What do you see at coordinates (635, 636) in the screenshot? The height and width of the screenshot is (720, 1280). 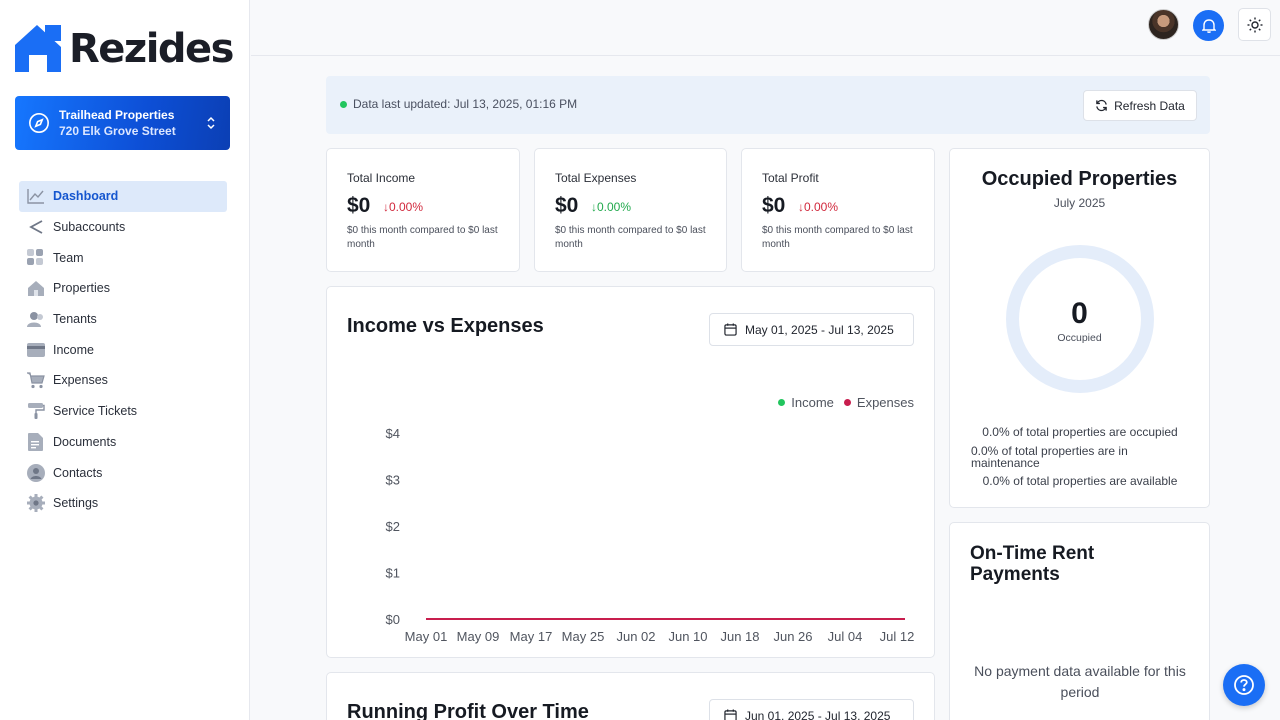 I see `x-tick-label: Jun 02` at bounding box center [635, 636].